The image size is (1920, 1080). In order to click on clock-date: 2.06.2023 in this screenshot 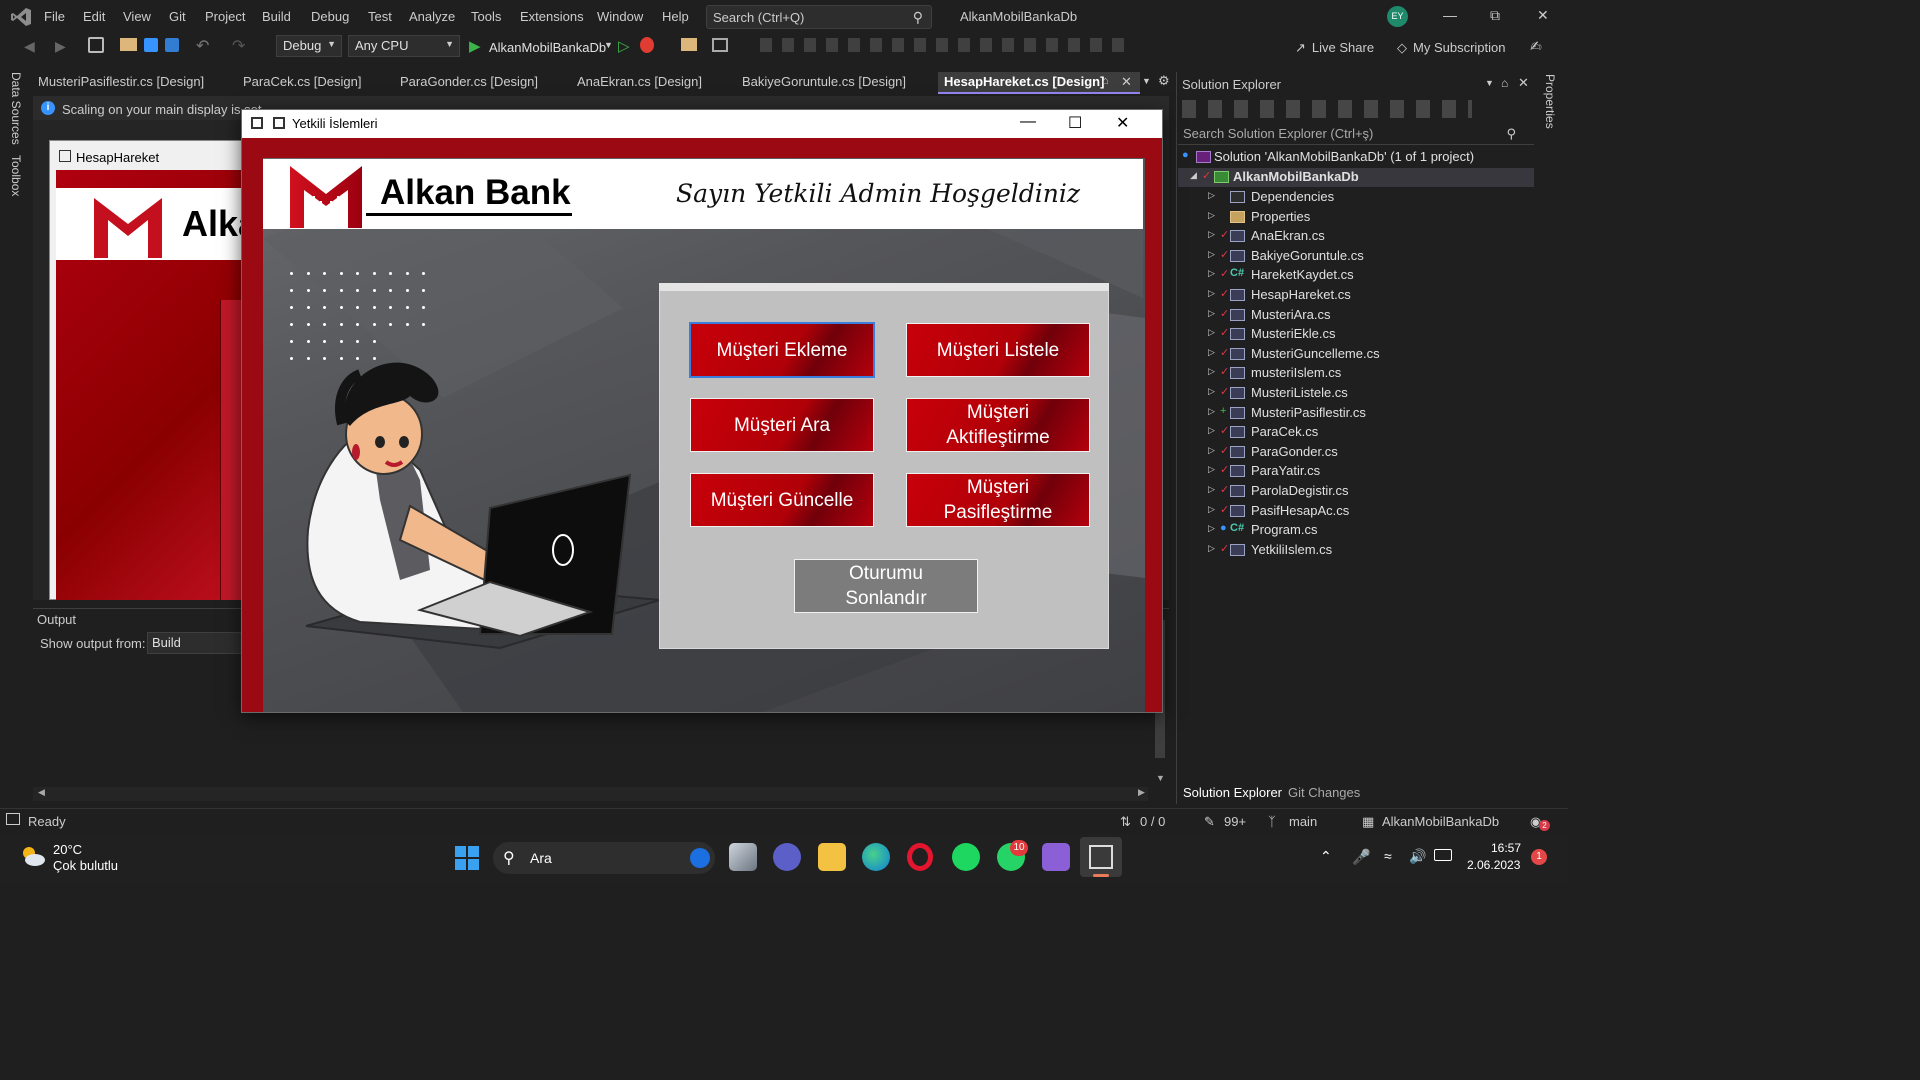, I will do `click(1493, 865)`.